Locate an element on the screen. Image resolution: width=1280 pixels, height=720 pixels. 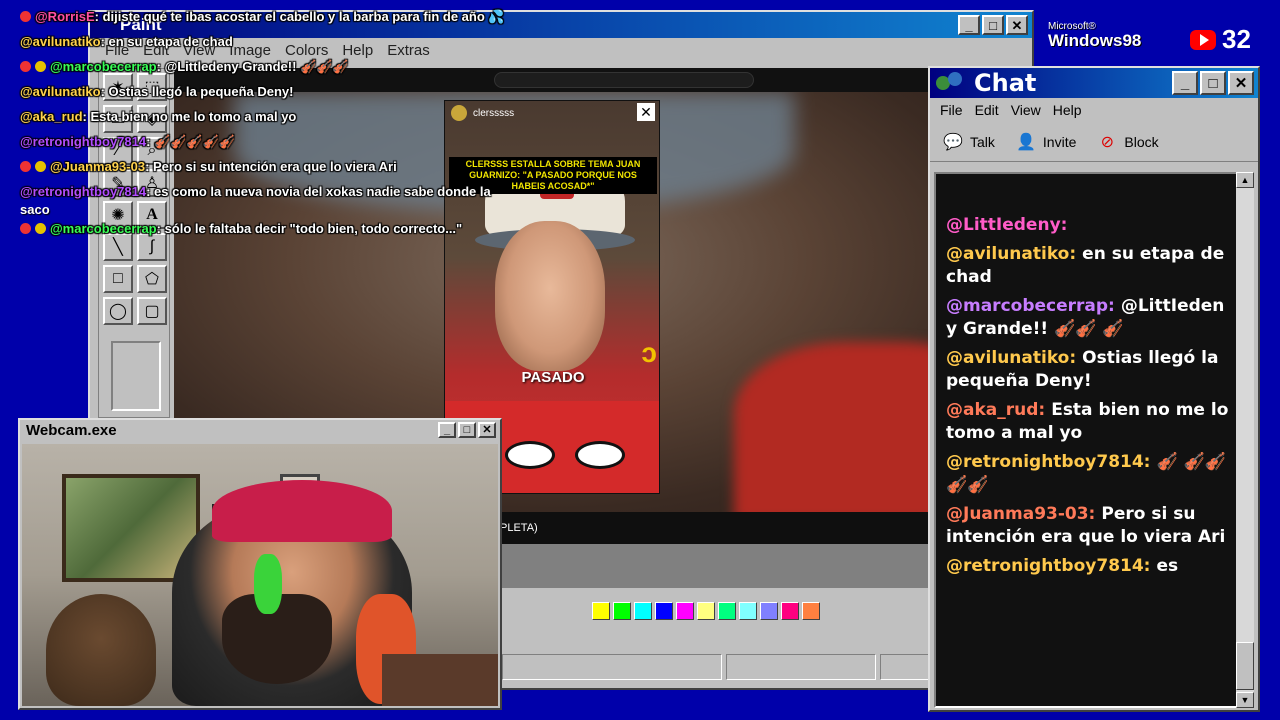
webcam-titlebar: Webcam.exe _ □ ✕ is located at coordinates (260, 430).